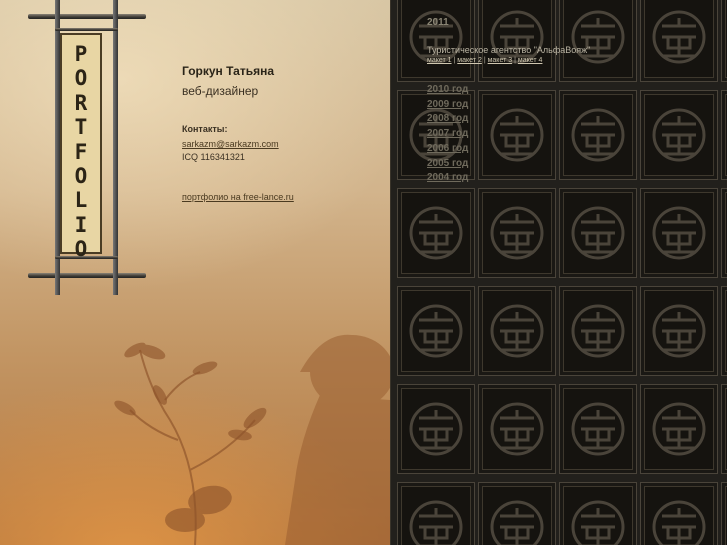 Image resolution: width=727 pixels, height=545 pixels. I want to click on scroll-letter: P, so click(81, 54).